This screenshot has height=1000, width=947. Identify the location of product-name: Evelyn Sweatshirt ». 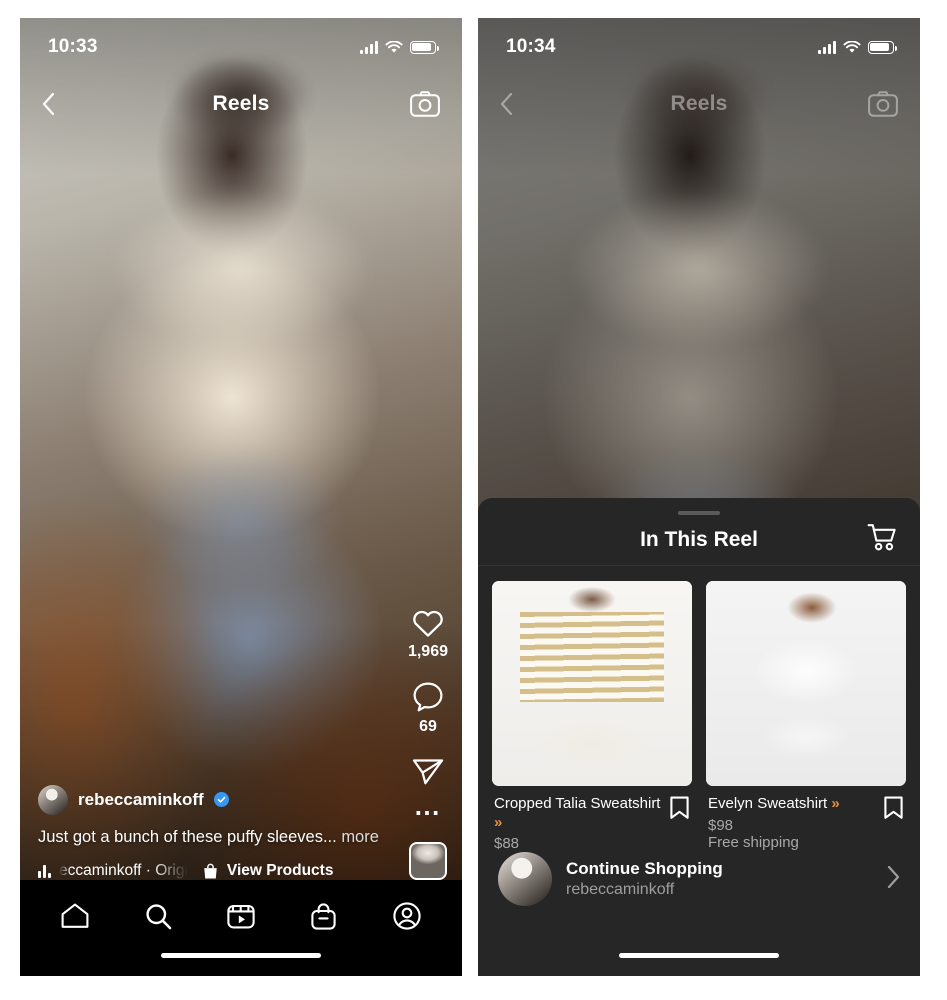
(774, 804).